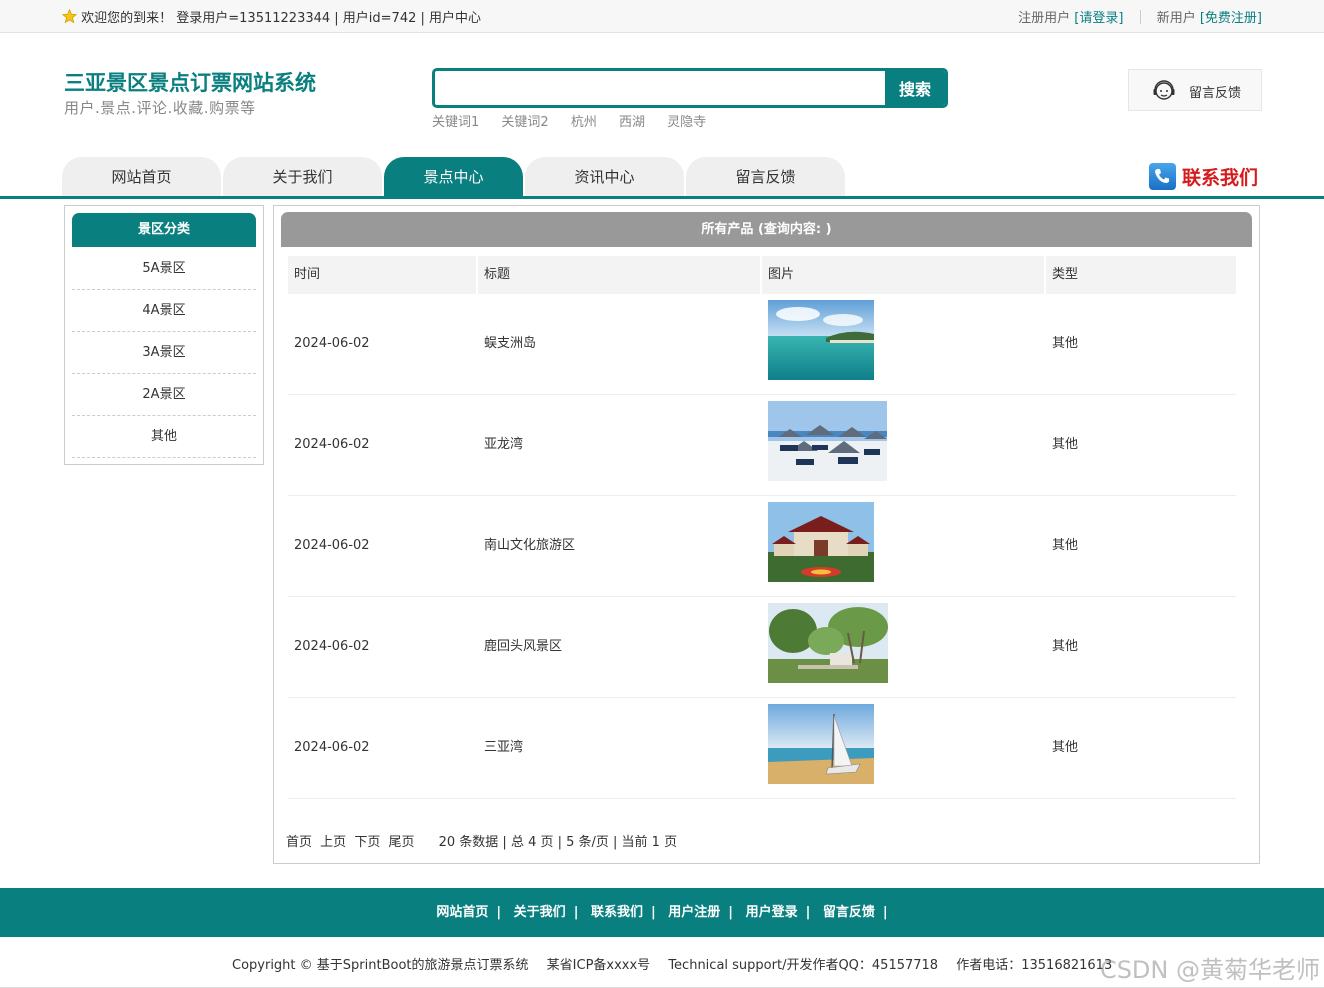 This screenshot has height=988, width=1324. Describe the element at coordinates (821, 340) in the screenshot. I see `island-beach-image` at that location.